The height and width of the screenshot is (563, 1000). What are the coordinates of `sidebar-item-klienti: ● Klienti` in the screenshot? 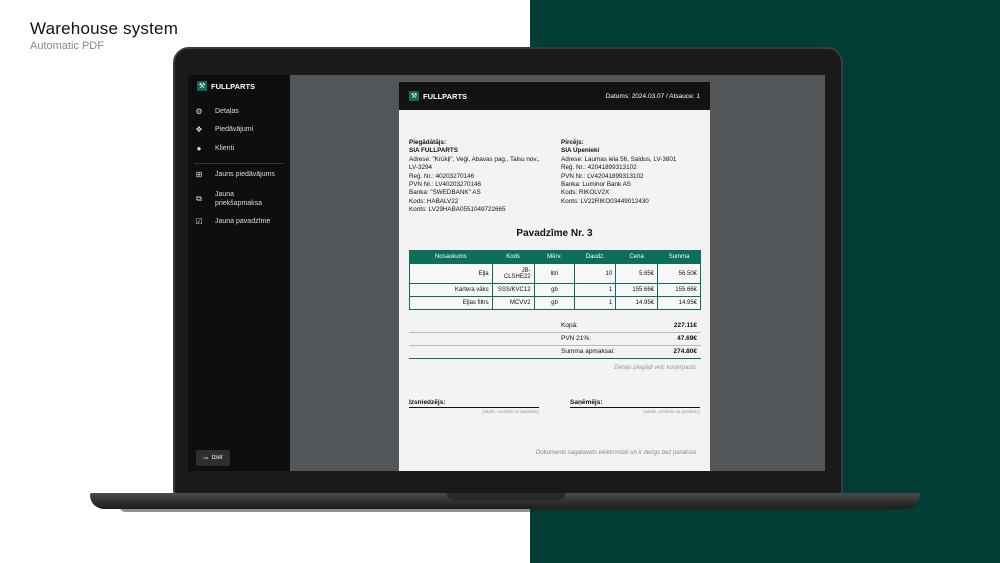 It's located at (239, 148).